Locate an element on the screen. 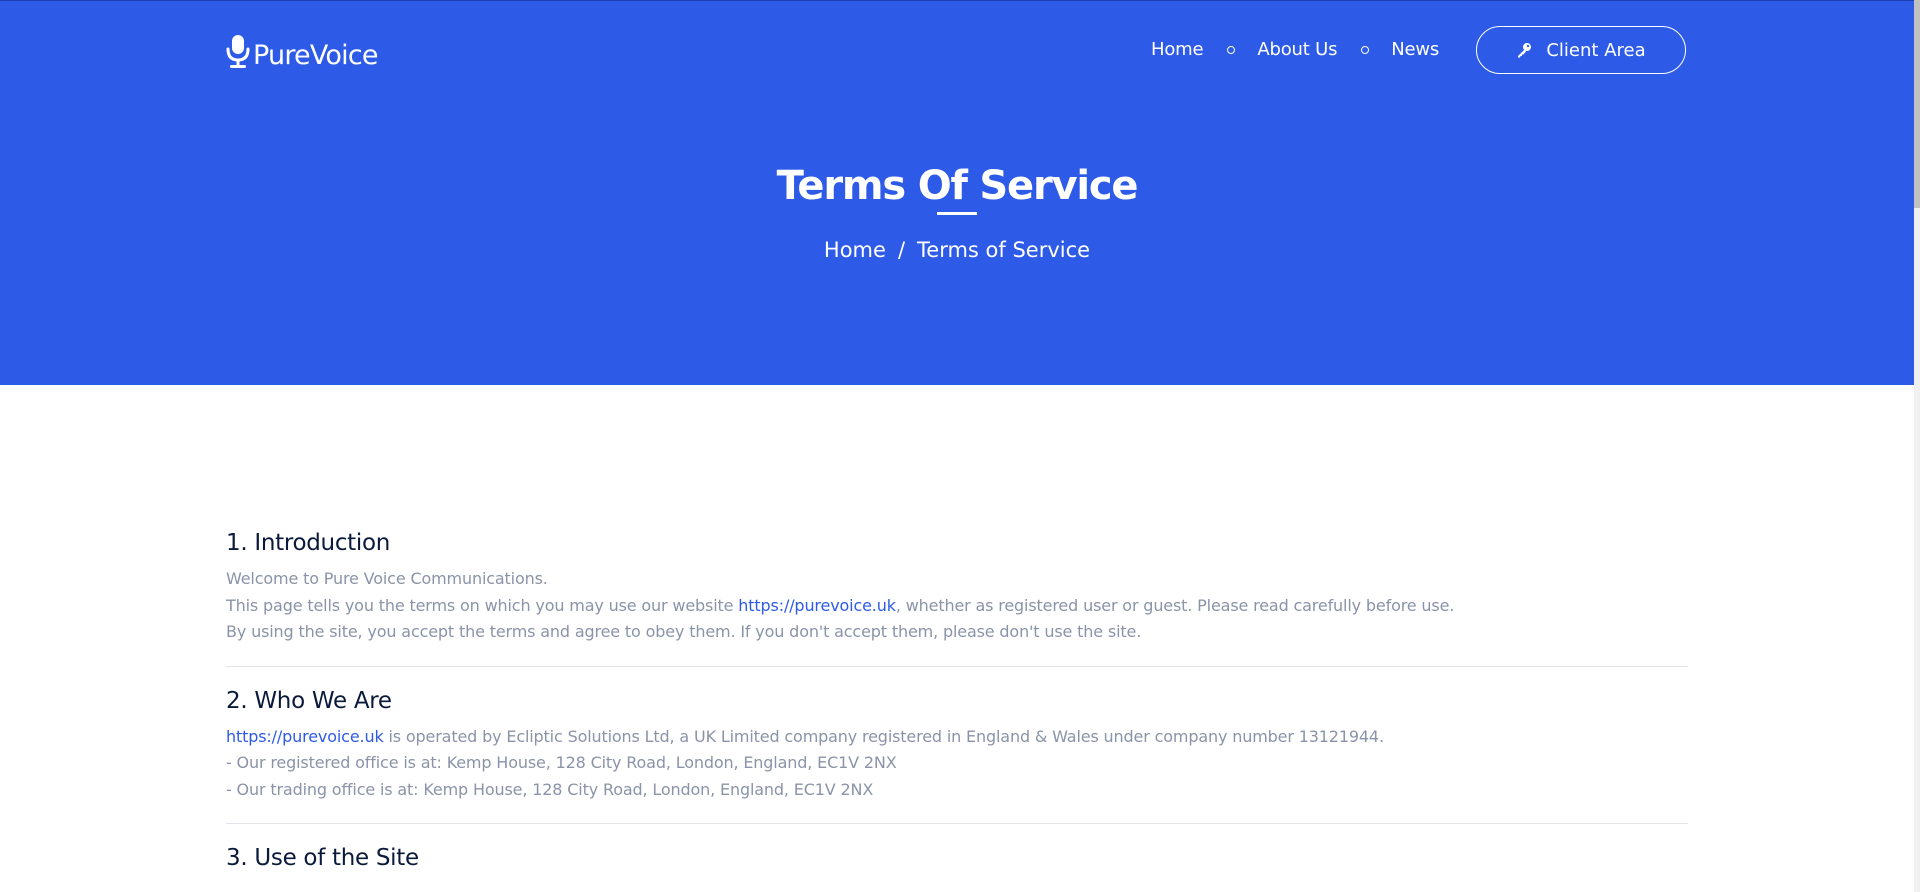 The height and width of the screenshot is (892, 1920). breadcrumb-current: Terms of Service is located at coordinates (1004, 250).